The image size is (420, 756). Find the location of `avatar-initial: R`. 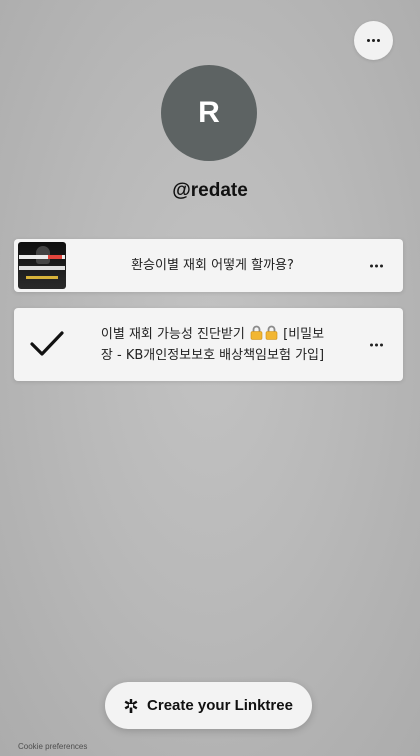

avatar-initial: R is located at coordinates (209, 112).